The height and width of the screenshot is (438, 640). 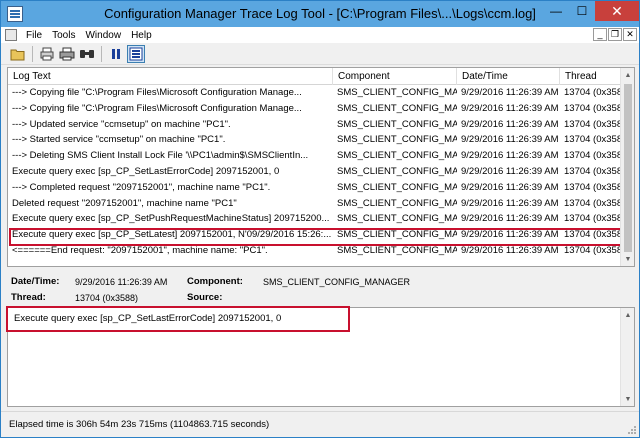 I want to click on menu-tools: Tools, so click(x=63, y=35).